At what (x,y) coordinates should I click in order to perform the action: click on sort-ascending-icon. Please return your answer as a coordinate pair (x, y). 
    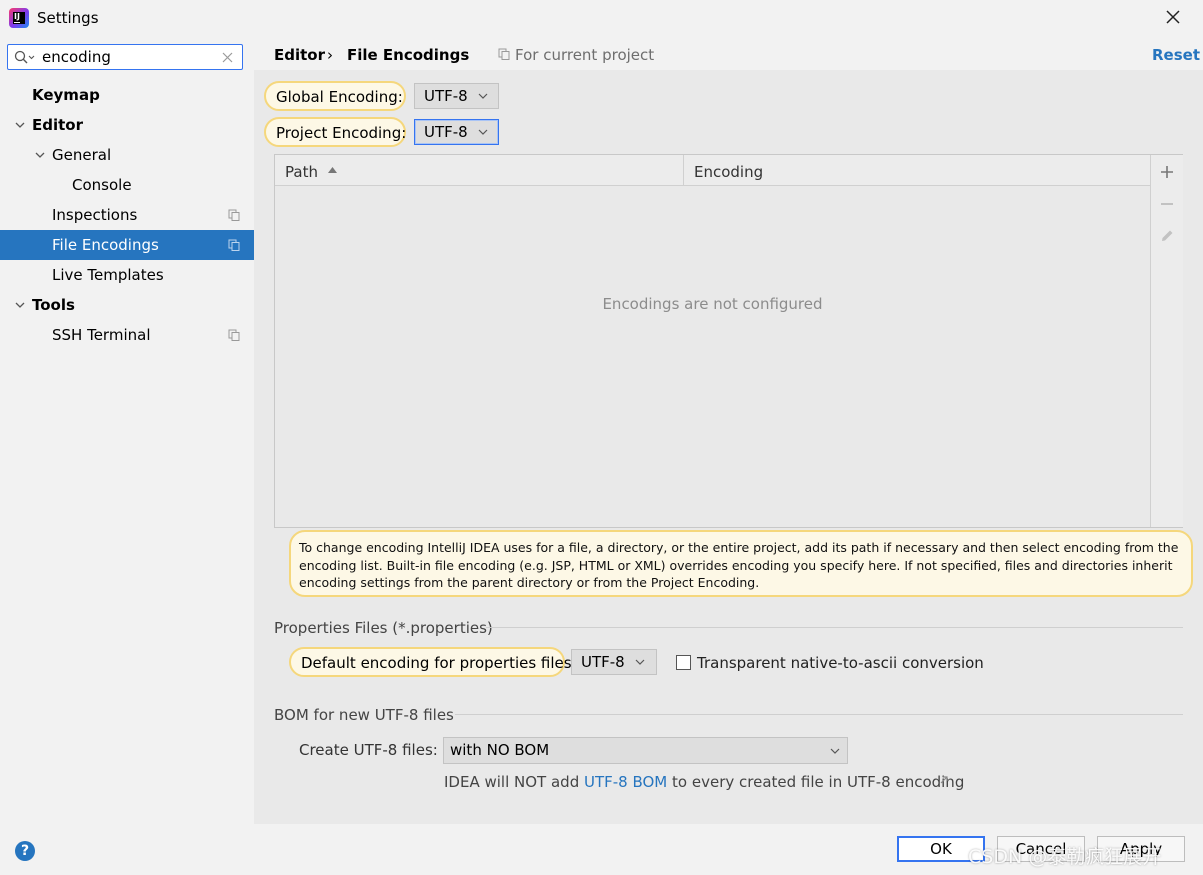
    Looking at the image, I should click on (332, 170).